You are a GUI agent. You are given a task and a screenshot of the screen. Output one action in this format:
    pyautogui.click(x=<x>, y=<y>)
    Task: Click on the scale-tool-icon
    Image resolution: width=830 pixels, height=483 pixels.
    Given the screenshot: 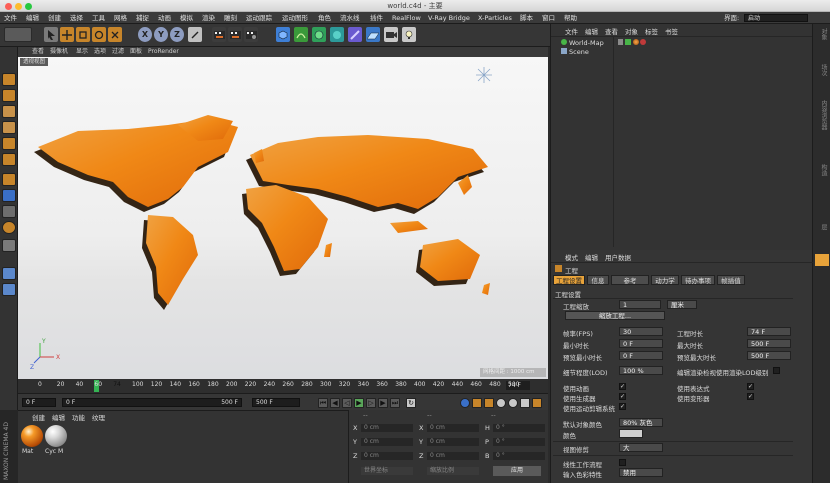 What is the action you would take?
    pyautogui.click(x=83, y=34)
    